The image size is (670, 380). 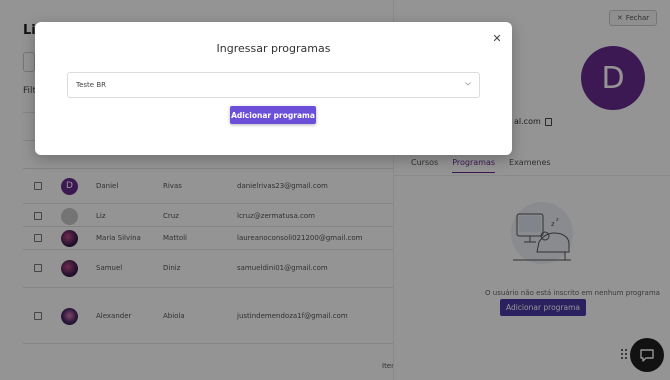 I want to click on modal-add-program-button: Adicionar programa, so click(x=273, y=115).